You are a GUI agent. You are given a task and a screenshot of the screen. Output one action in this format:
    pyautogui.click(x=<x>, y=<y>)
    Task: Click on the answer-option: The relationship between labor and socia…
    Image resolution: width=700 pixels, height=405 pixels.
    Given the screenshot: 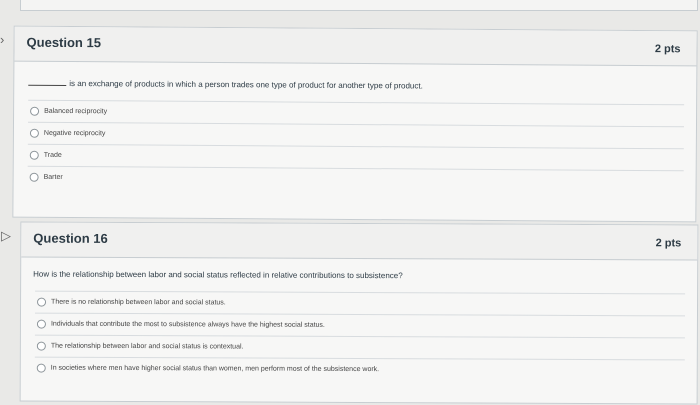 What is the action you would take?
    pyautogui.click(x=359, y=347)
    